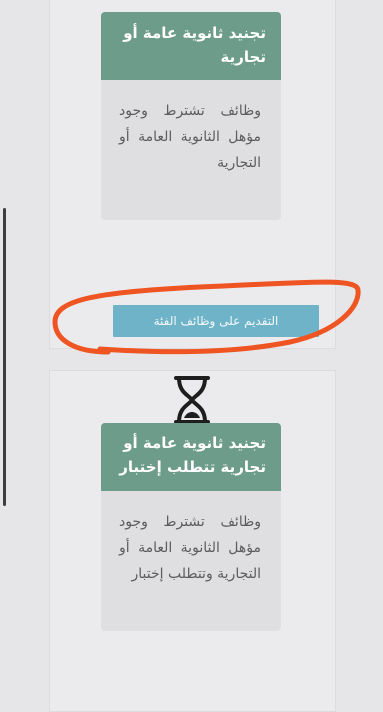  What do you see at coordinates (4, 357) in the screenshot?
I see `page-scrollbar` at bounding box center [4, 357].